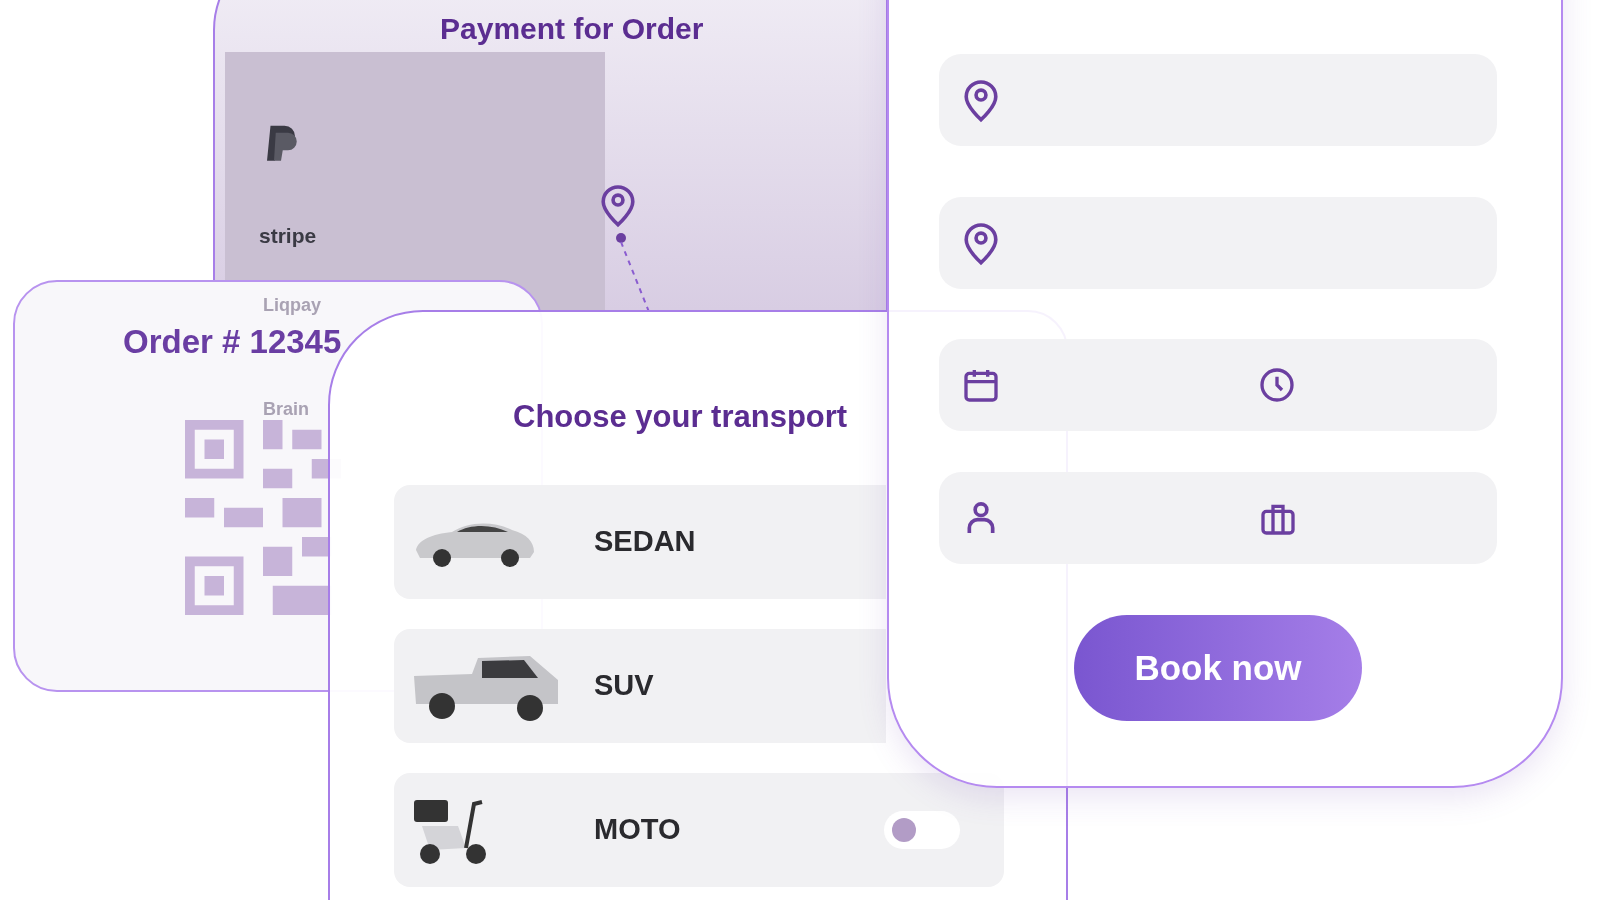 This screenshot has width=1600, height=900. Describe the element at coordinates (292, 305) in the screenshot. I see `faded-provider-label: Liqpay` at that location.